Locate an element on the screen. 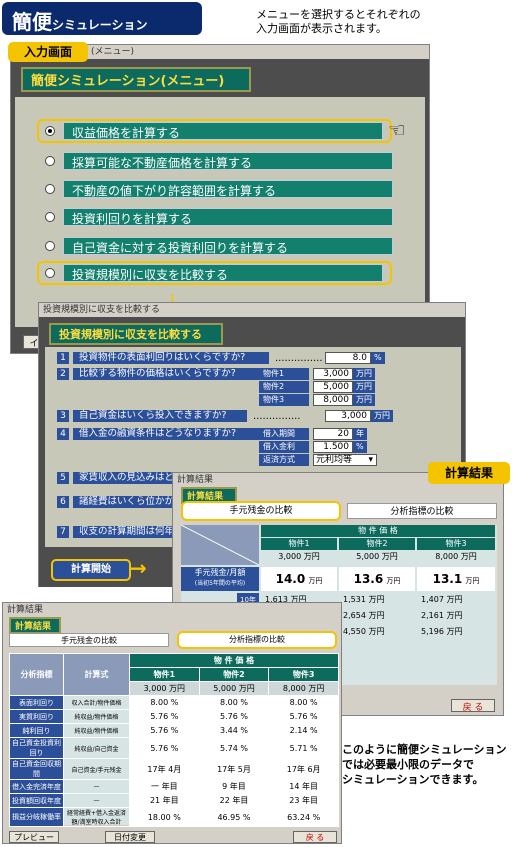 The width and height of the screenshot is (516, 847). date-change-button: 日付変更 is located at coordinates (130, 837).